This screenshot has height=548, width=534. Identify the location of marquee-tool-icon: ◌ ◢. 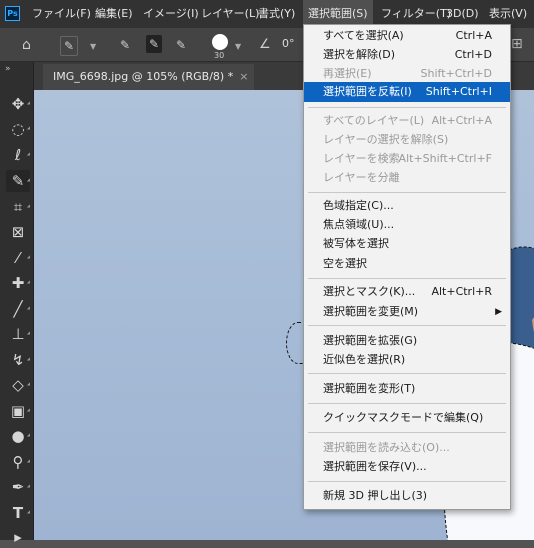
(18, 129).